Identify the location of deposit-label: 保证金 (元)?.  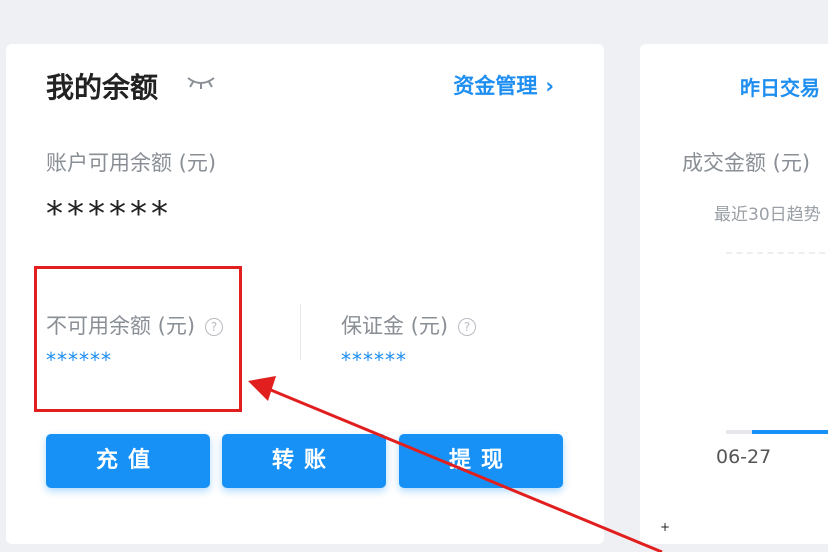
(409, 325).